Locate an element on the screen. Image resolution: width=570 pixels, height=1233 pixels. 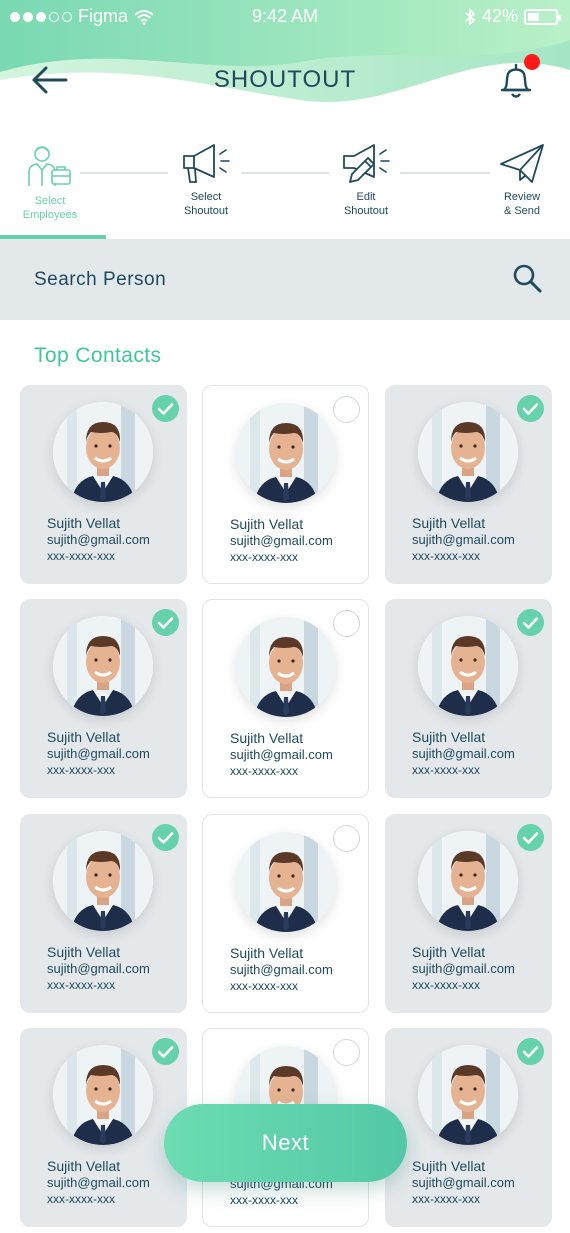
step-edit-shoutout: Edit Shoutout is located at coordinates (366, 179).